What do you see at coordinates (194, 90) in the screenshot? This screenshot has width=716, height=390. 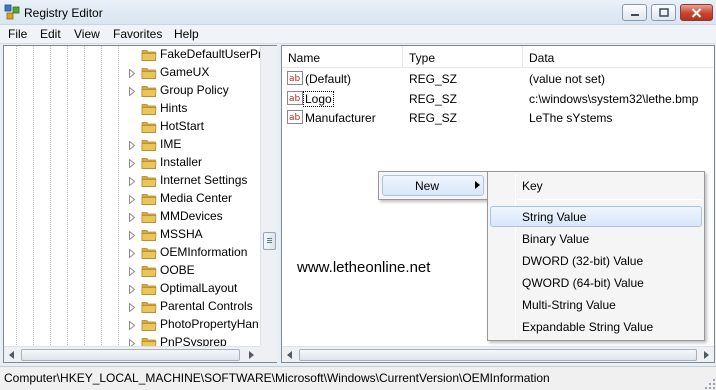 I see `tree-node-label: Group Policy` at bounding box center [194, 90].